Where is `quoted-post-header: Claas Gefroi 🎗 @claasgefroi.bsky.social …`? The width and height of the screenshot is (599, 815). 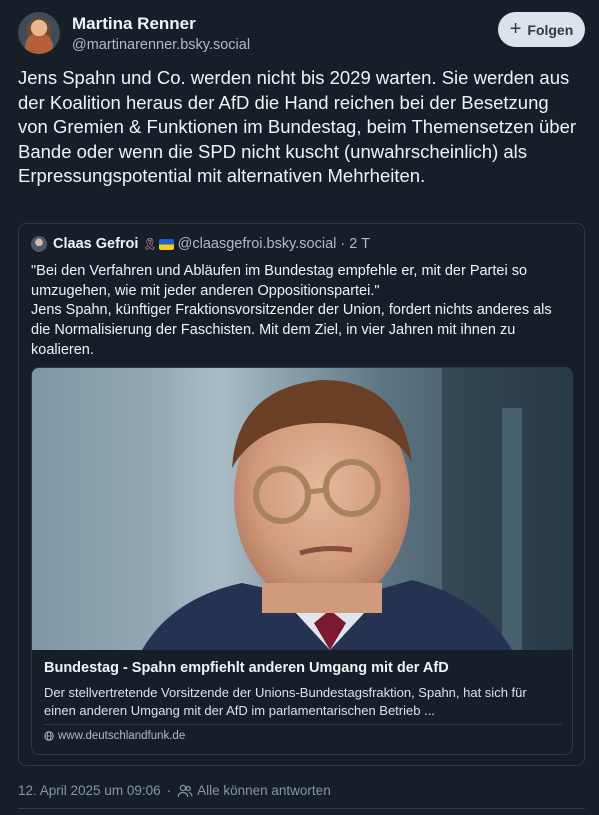 quoted-post-header: Claas Gefroi 🎗 @claasgefroi.bsky.social … is located at coordinates (200, 244).